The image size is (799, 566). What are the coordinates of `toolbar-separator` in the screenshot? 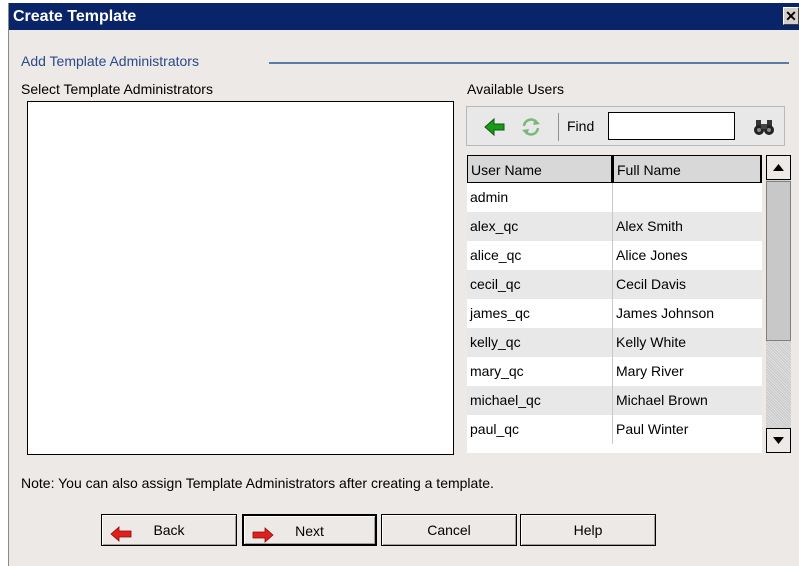 It's located at (558, 127).